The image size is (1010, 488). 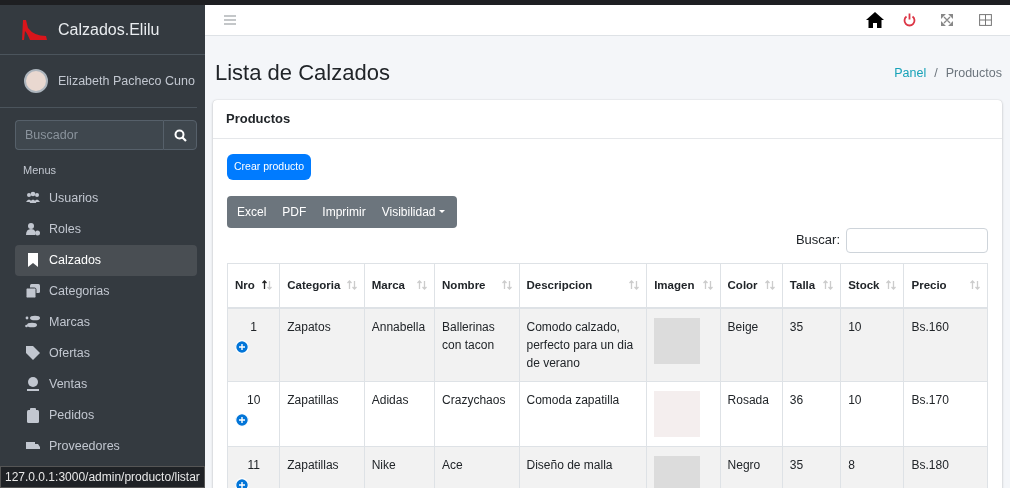 I want to click on column-header: Nro, so click(x=253, y=285).